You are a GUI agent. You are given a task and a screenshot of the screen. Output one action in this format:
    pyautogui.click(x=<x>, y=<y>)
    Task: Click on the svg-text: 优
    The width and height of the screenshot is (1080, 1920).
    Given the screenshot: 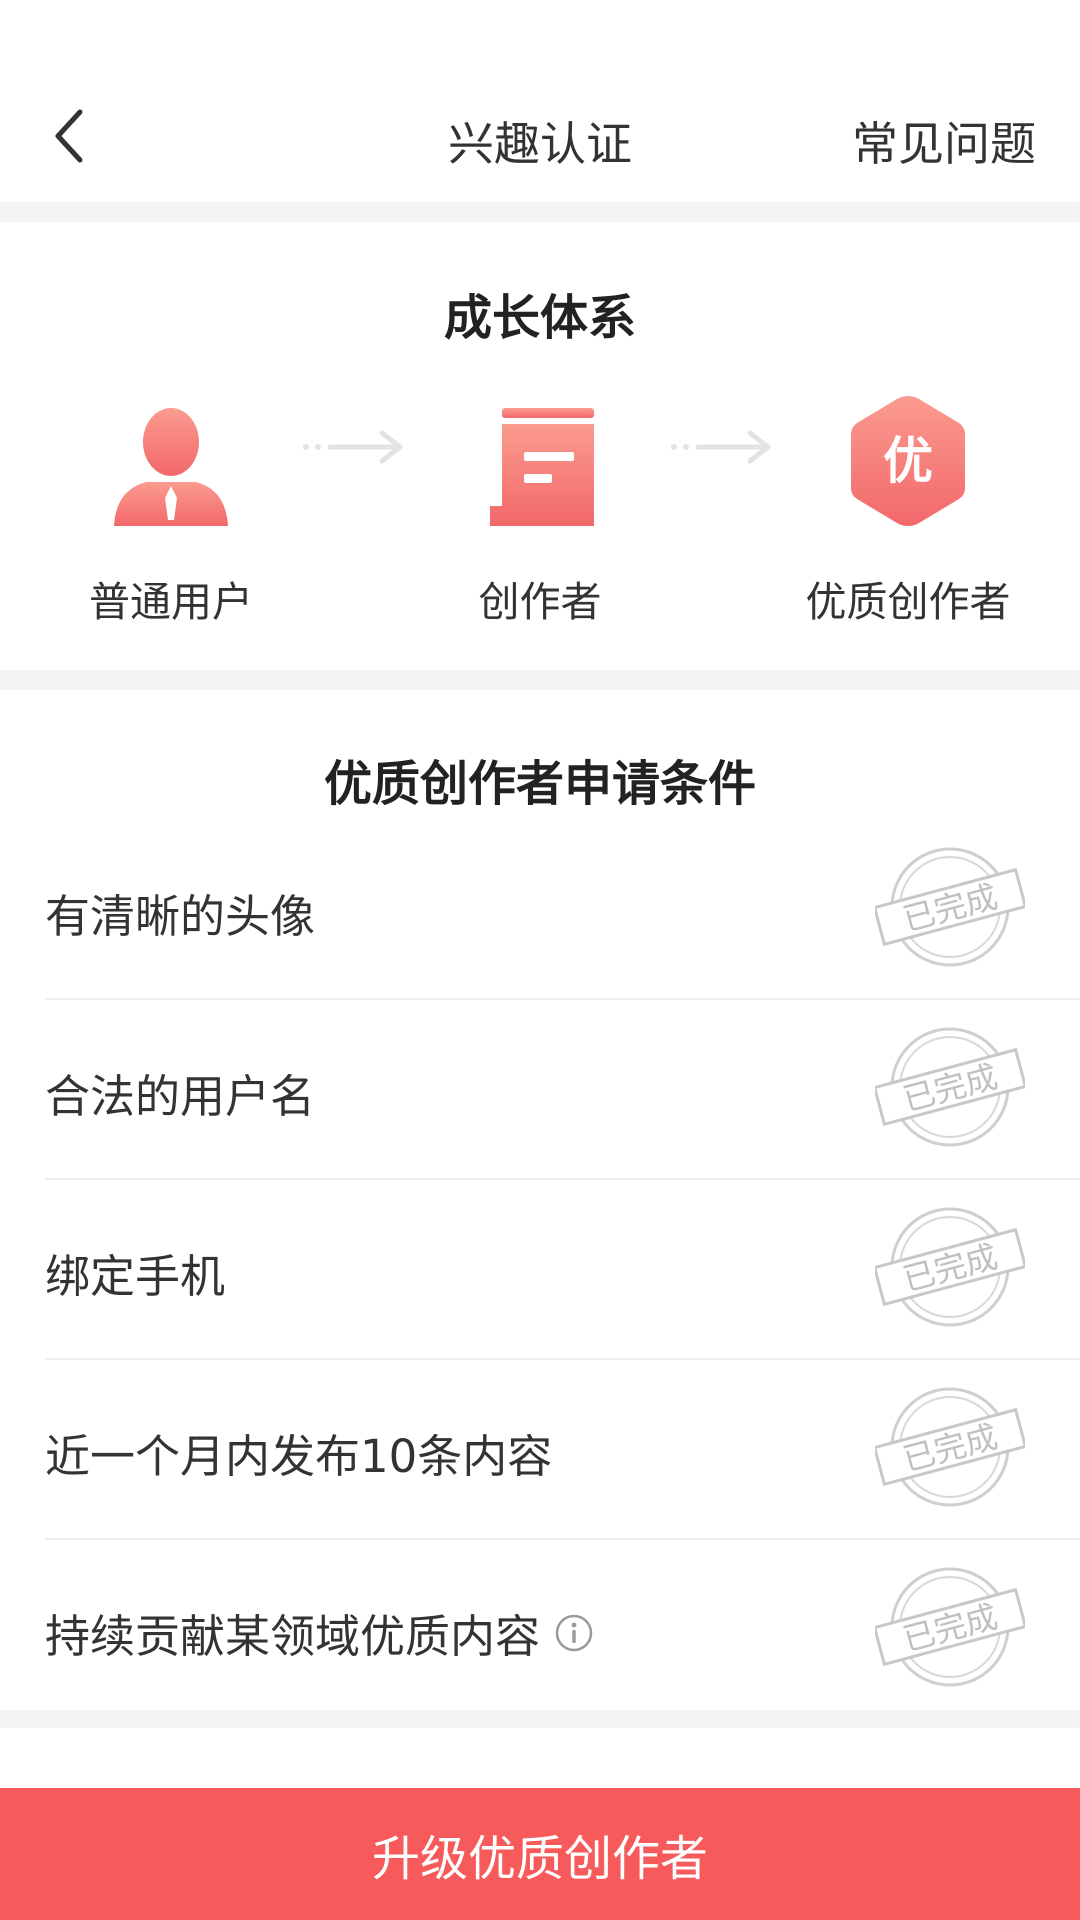 What is the action you would take?
    pyautogui.click(x=908, y=461)
    